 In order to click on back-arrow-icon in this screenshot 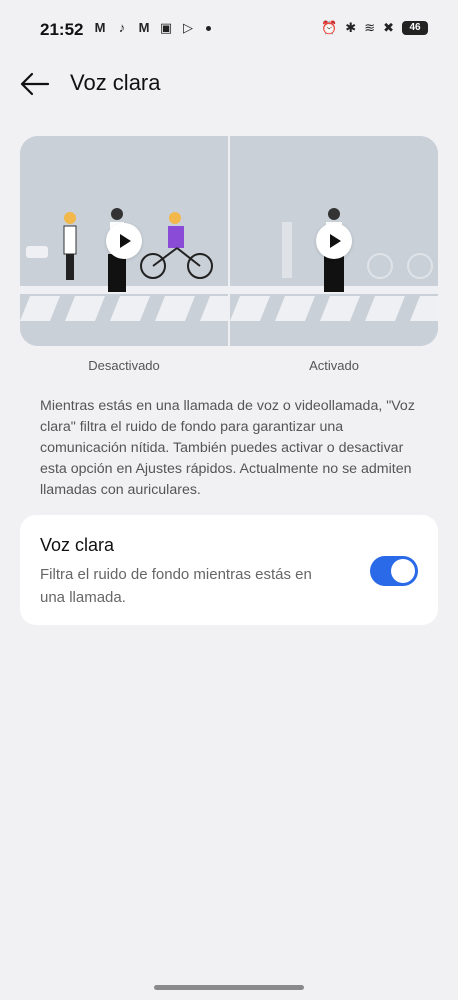, I will do `click(35, 84)`.